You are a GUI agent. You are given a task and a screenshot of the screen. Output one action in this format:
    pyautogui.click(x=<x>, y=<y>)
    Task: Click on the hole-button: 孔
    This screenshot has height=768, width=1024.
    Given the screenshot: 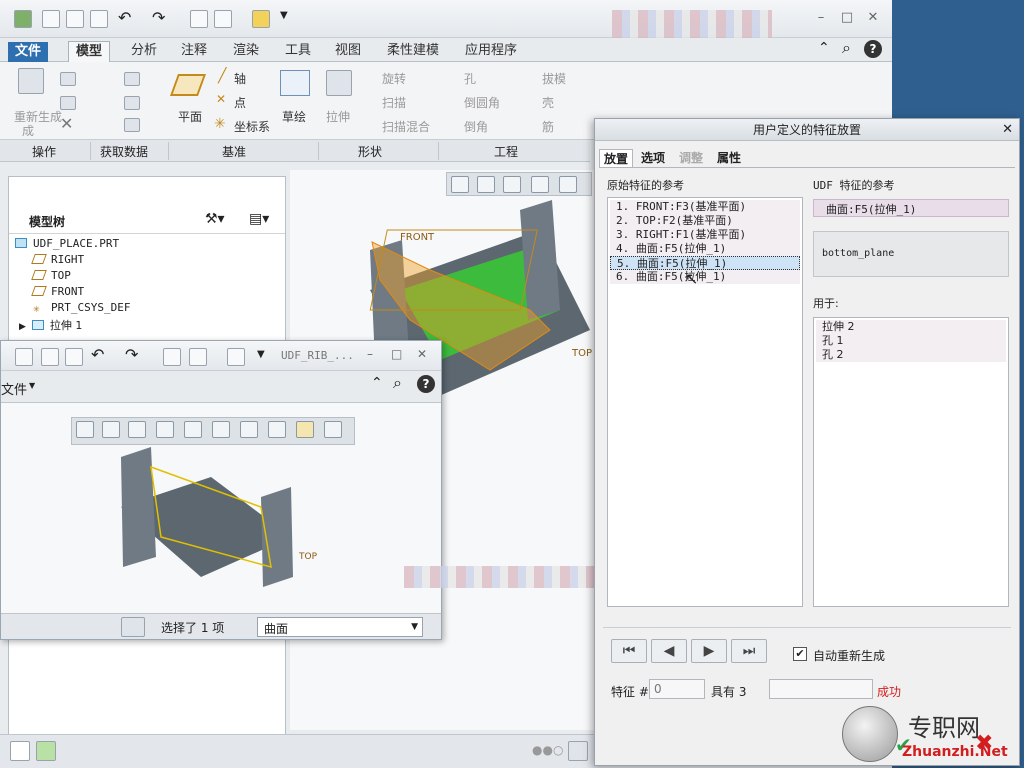 What is the action you would take?
    pyautogui.click(x=470, y=78)
    